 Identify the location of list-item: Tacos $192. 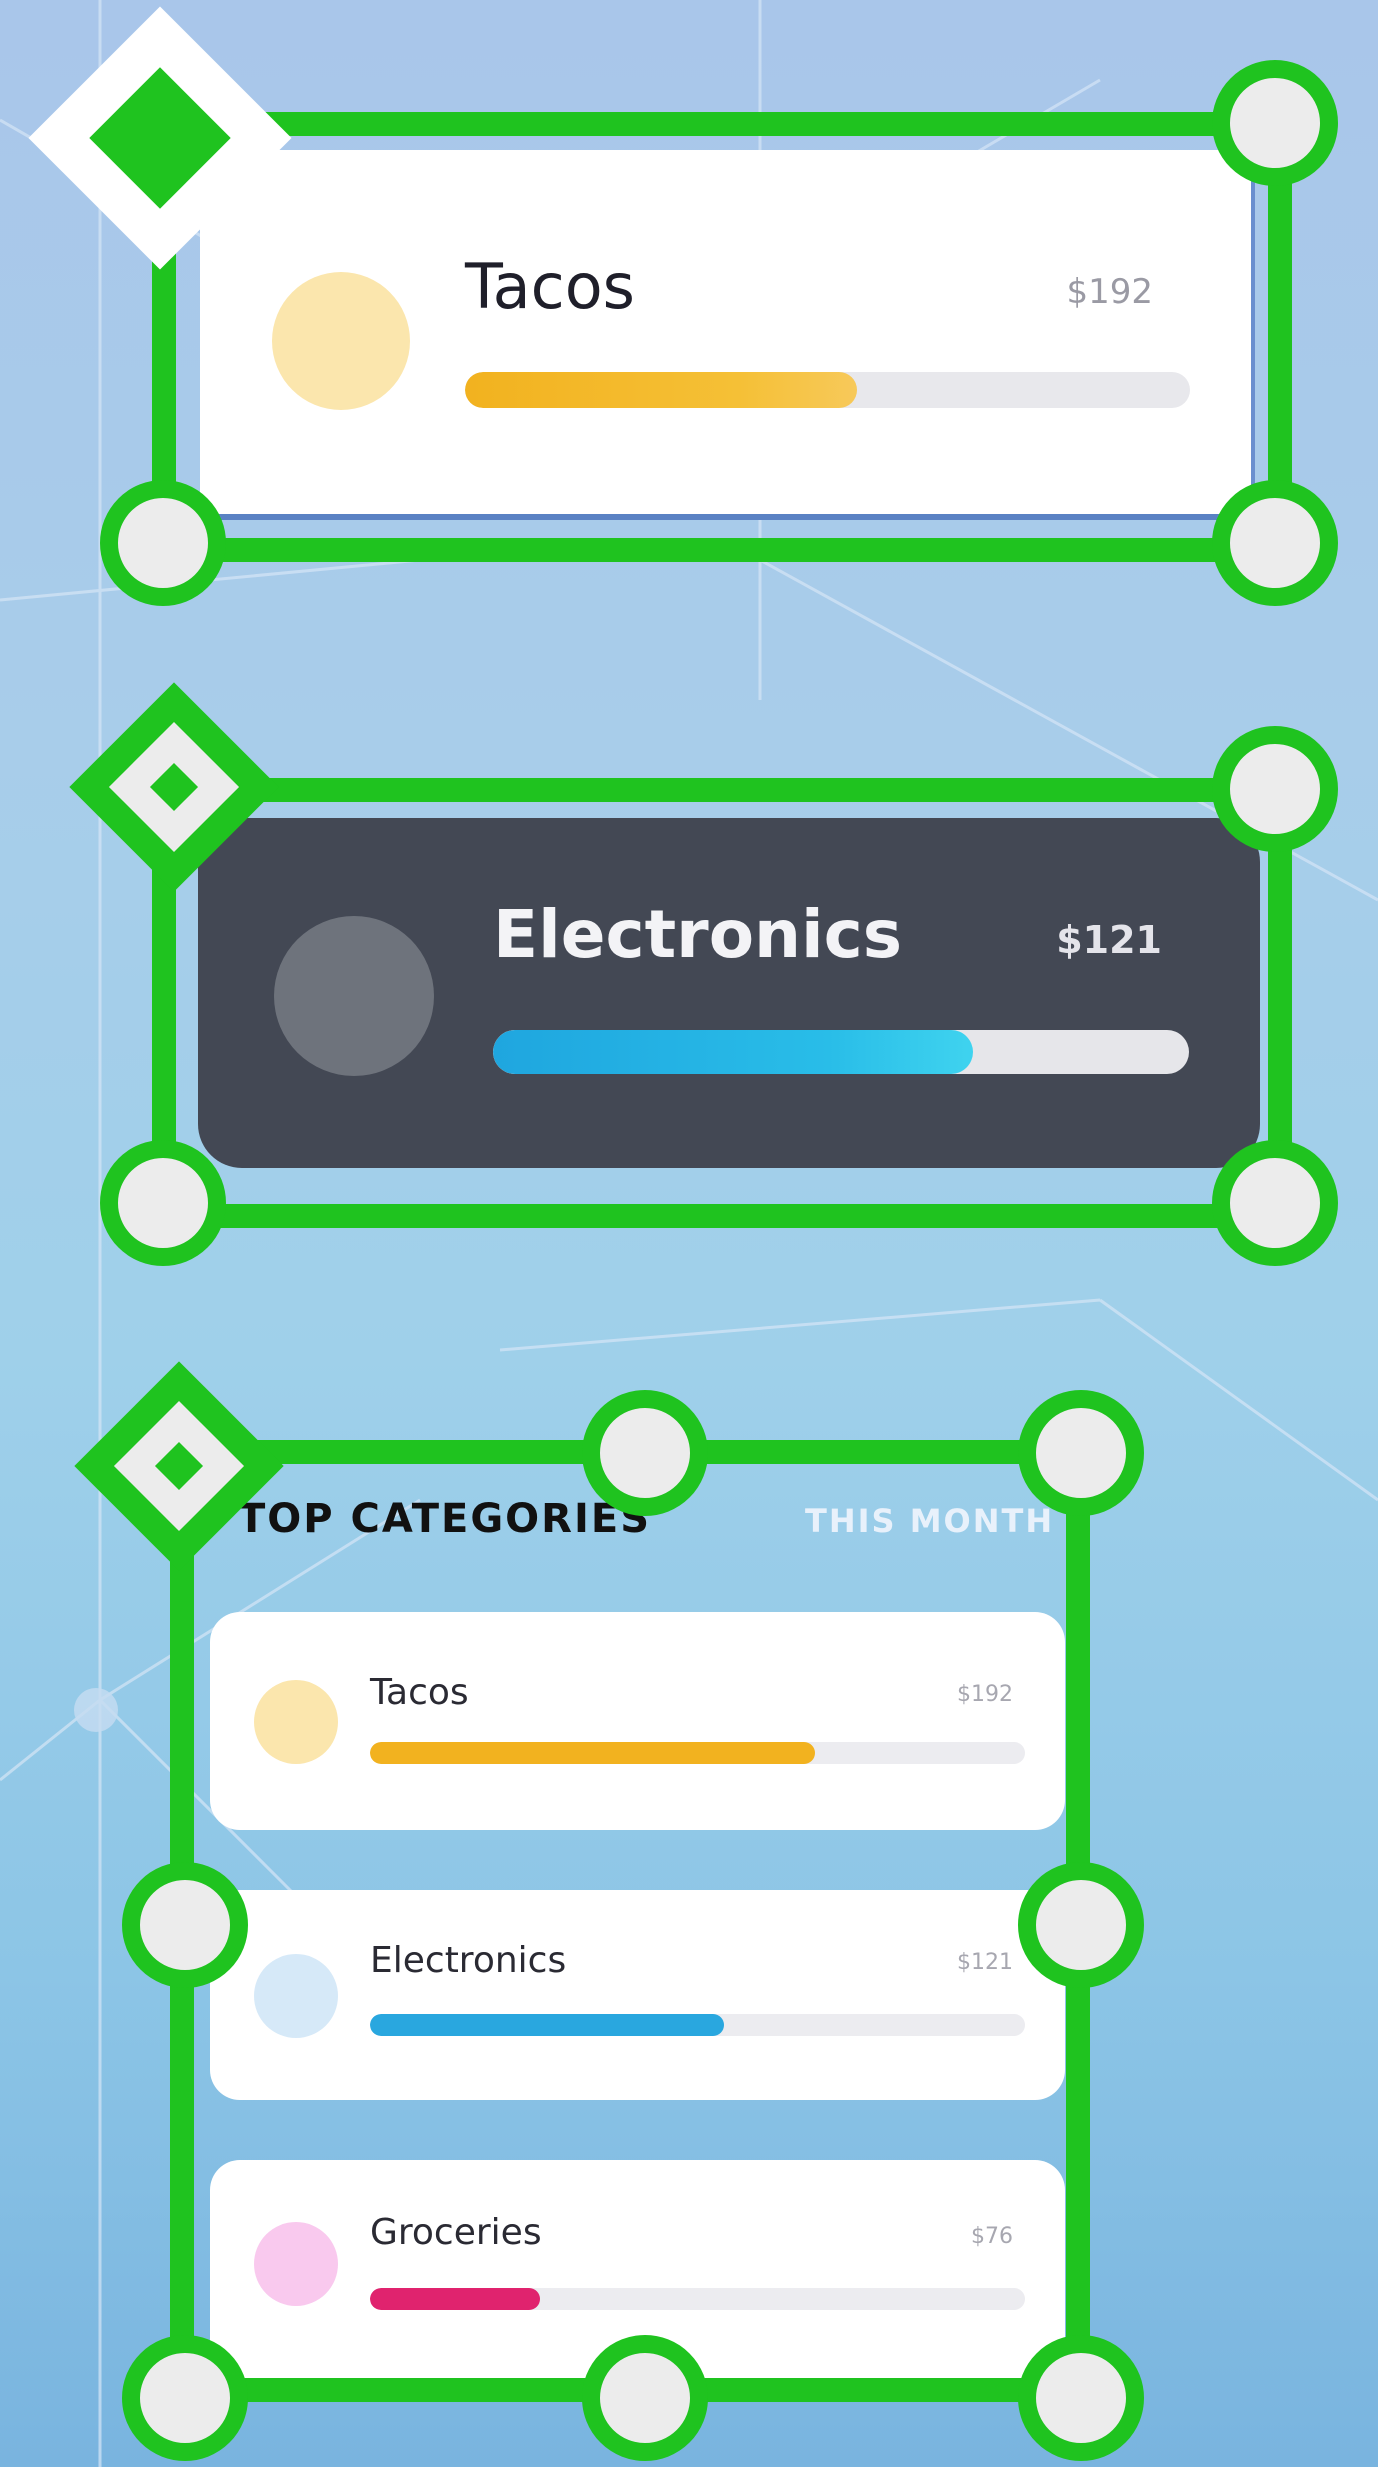
(637, 1721).